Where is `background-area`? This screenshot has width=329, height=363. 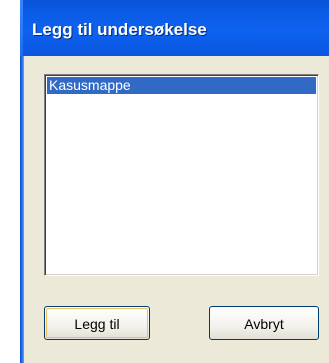 background-area is located at coordinates (10, 181).